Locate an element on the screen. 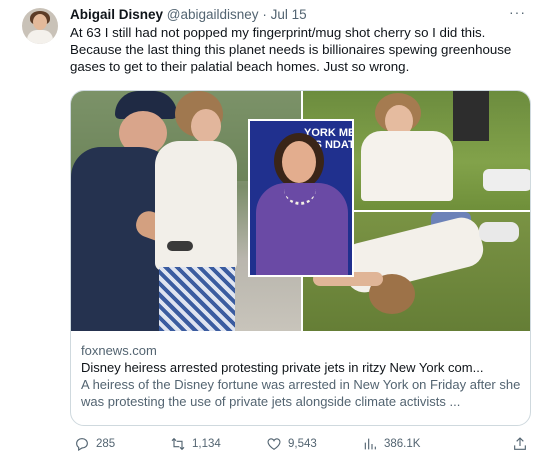 This screenshot has width=550, height=465. share-button is located at coordinates (520, 444).